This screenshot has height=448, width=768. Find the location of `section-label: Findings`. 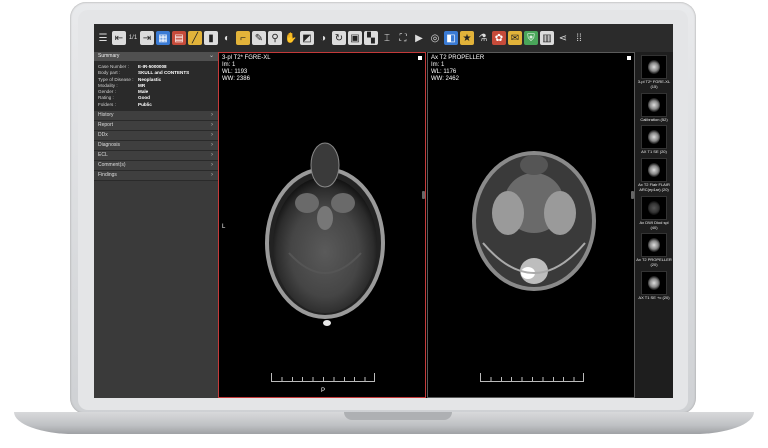

section-label: Findings is located at coordinates (107, 175).